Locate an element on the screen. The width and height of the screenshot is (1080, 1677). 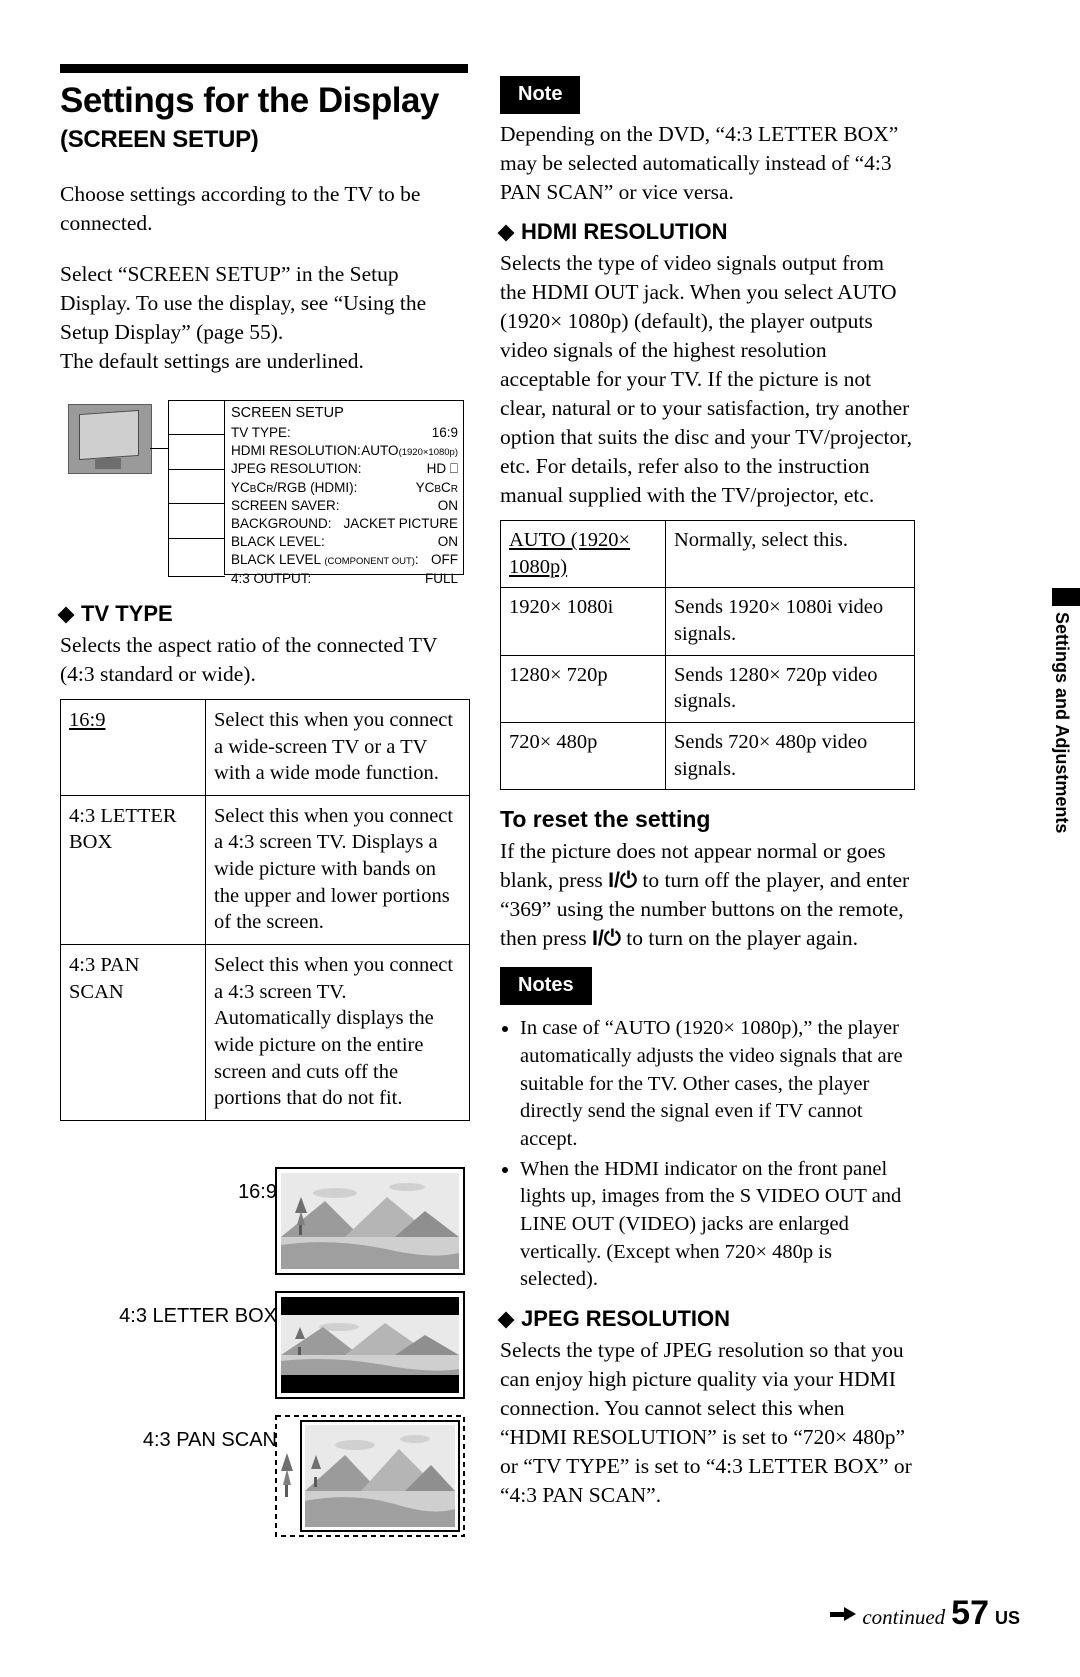
setup-row: BLACK LEVEL: ON is located at coordinates (344, 542).